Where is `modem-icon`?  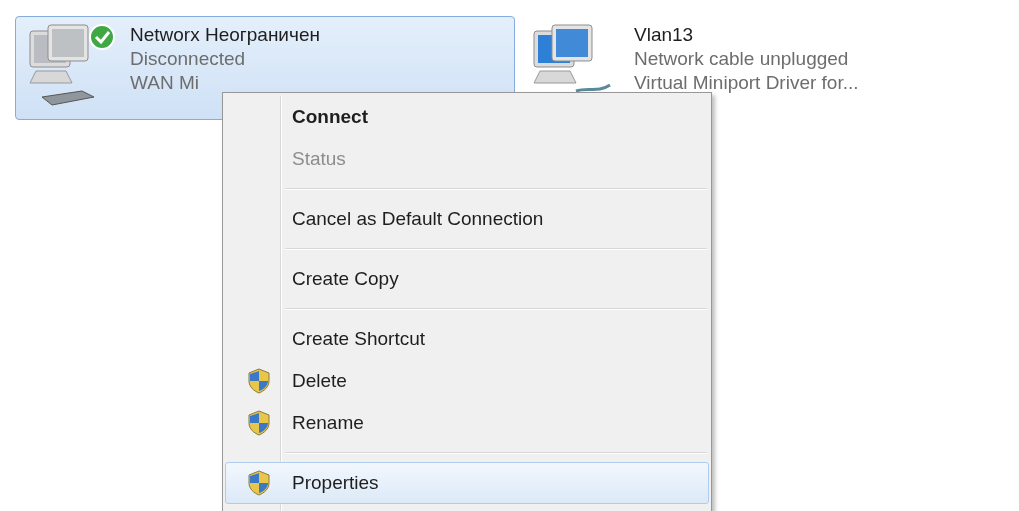
modem-icon is located at coordinates (68, 98).